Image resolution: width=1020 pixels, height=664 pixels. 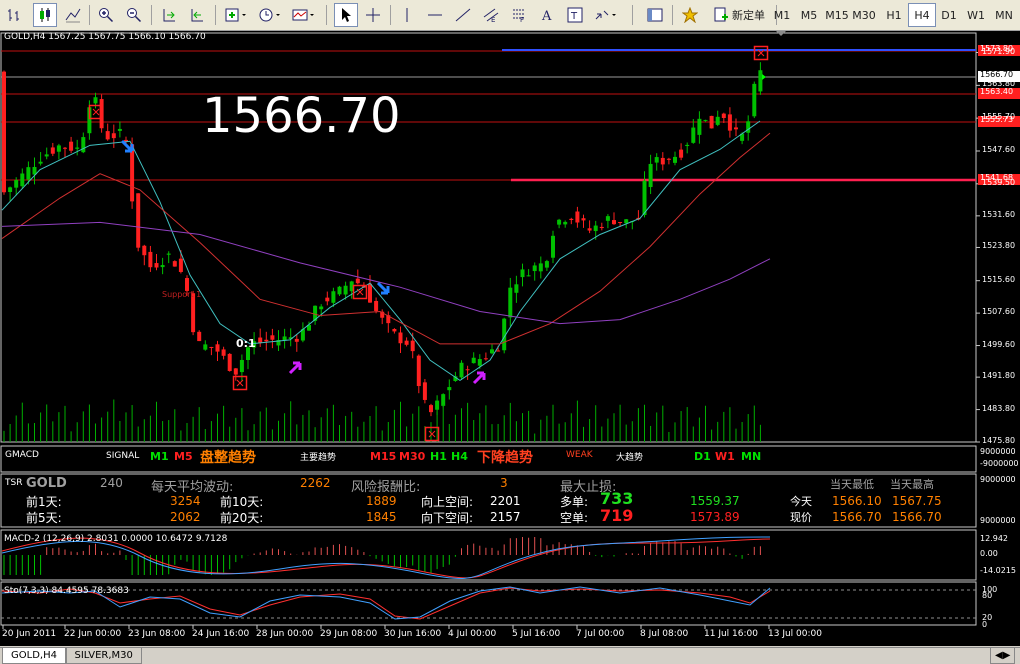 What do you see at coordinates (852, 484) in the screenshot?
I see `tsr-low-header: 当天最低` at bounding box center [852, 484].